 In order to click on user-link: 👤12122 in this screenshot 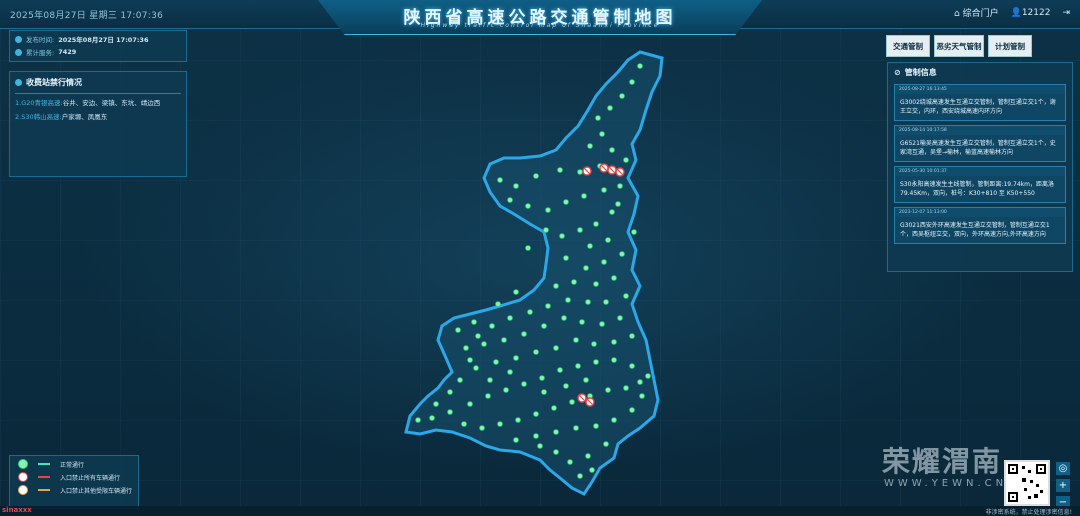, I will do `click(1031, 13)`.